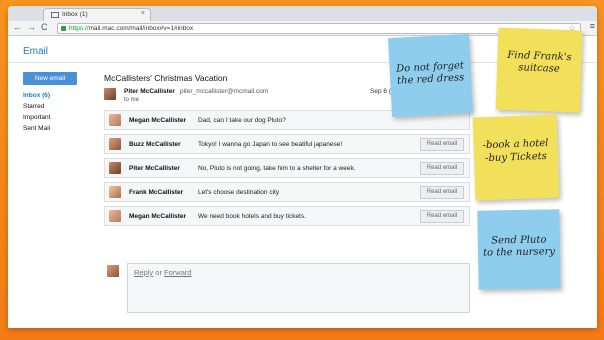 This screenshot has width=604, height=340. I want to click on sticky-note-pluto: Send Pluto to the nursery, so click(519, 249).